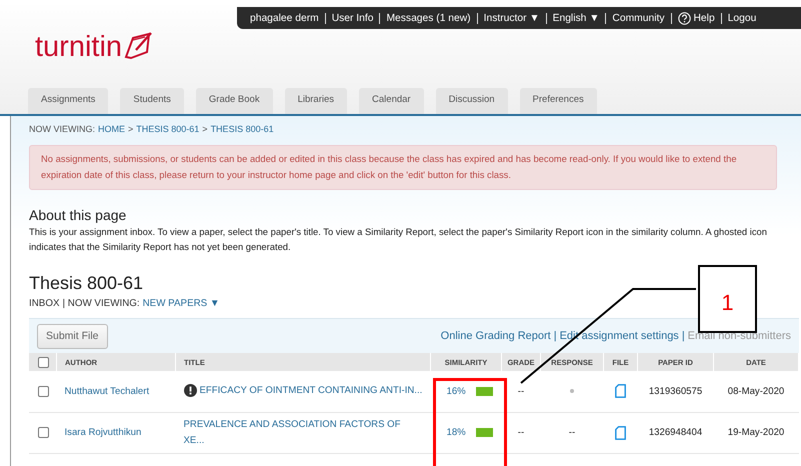  What do you see at coordinates (62, 130) in the screenshot?
I see `breadcrumb-label: NOW VIEWING:` at bounding box center [62, 130].